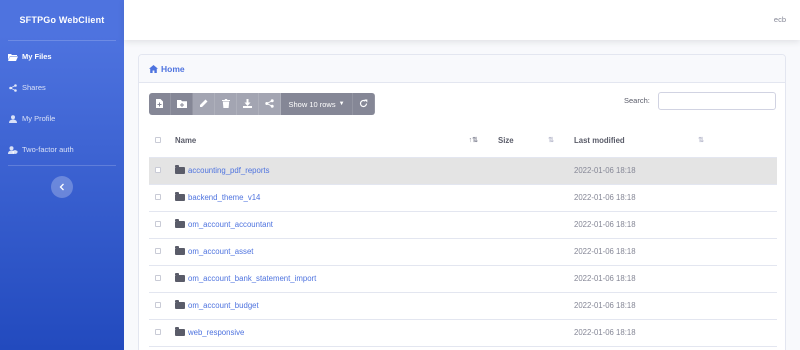 This screenshot has height=350, width=800. I want to click on delete-icon, so click(225, 104).